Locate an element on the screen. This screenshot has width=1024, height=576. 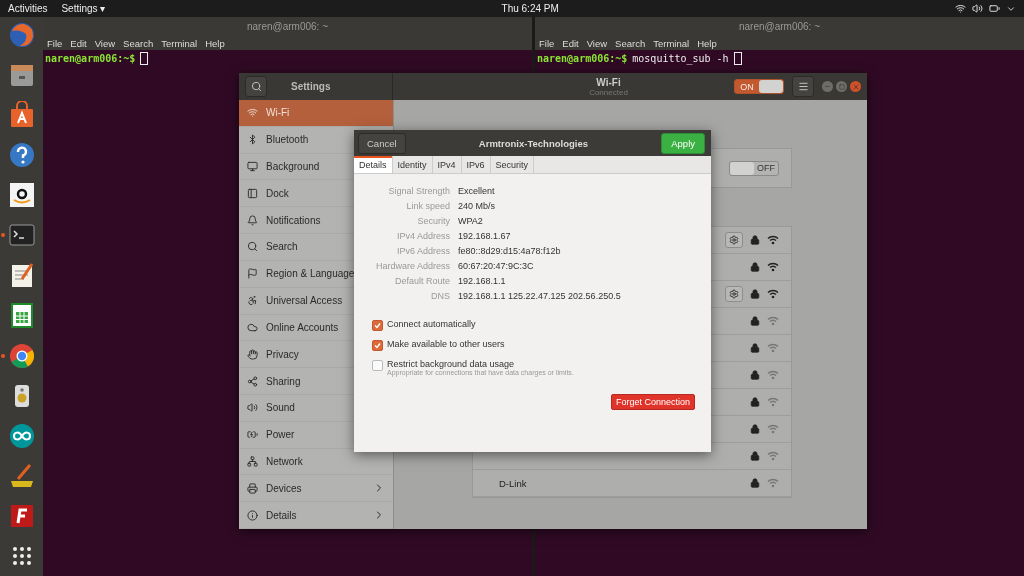
info-icon is located at coordinates (252, 515).